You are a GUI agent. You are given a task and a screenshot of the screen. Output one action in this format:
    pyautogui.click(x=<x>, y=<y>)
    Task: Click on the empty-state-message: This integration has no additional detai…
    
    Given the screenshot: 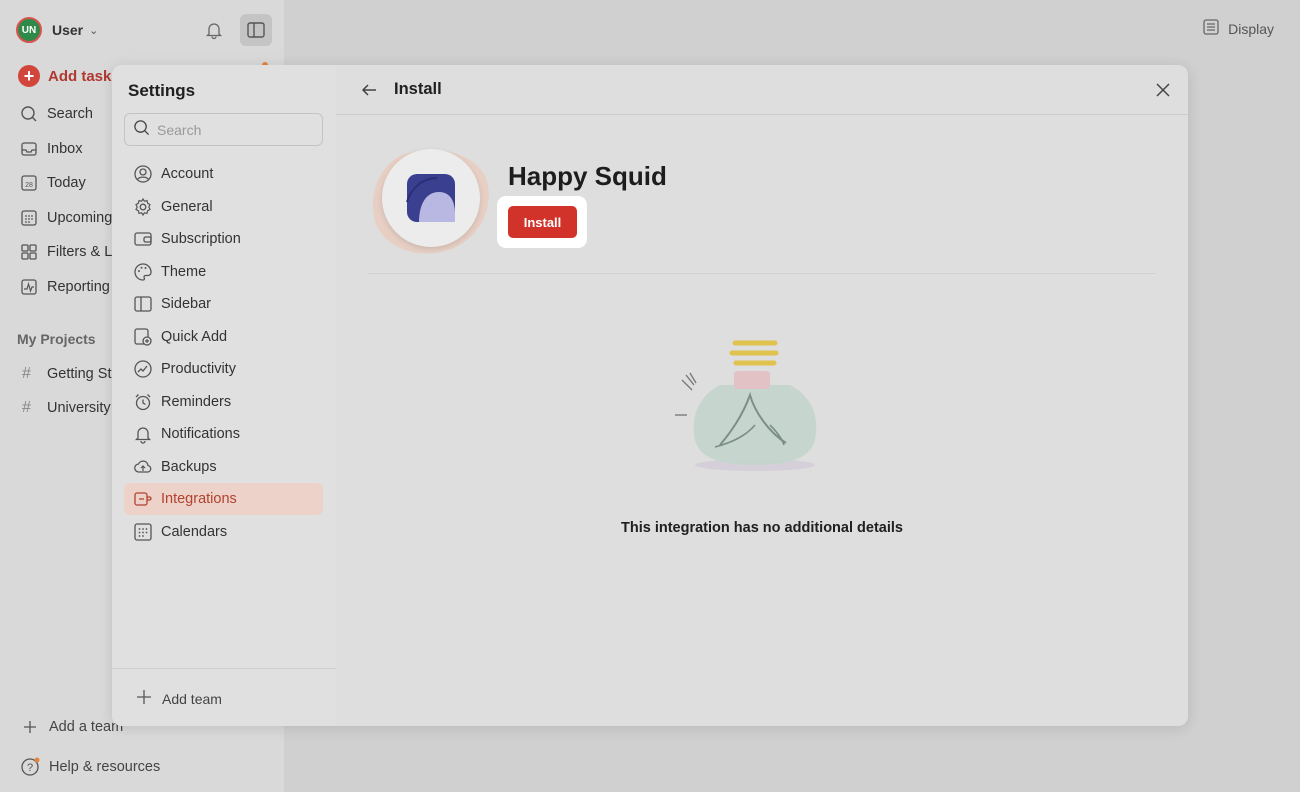 What is the action you would take?
    pyautogui.click(x=762, y=528)
    